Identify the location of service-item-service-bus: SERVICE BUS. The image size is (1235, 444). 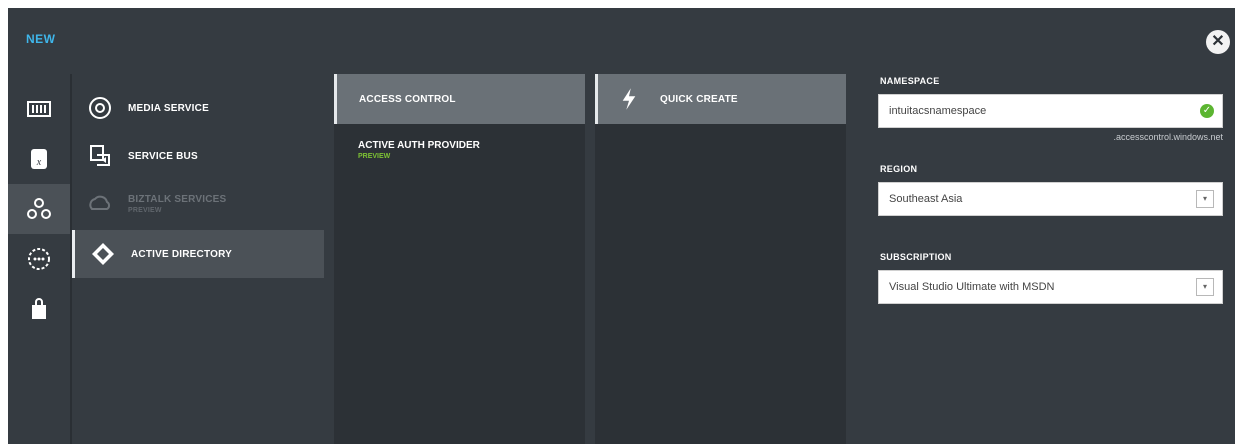
(198, 156).